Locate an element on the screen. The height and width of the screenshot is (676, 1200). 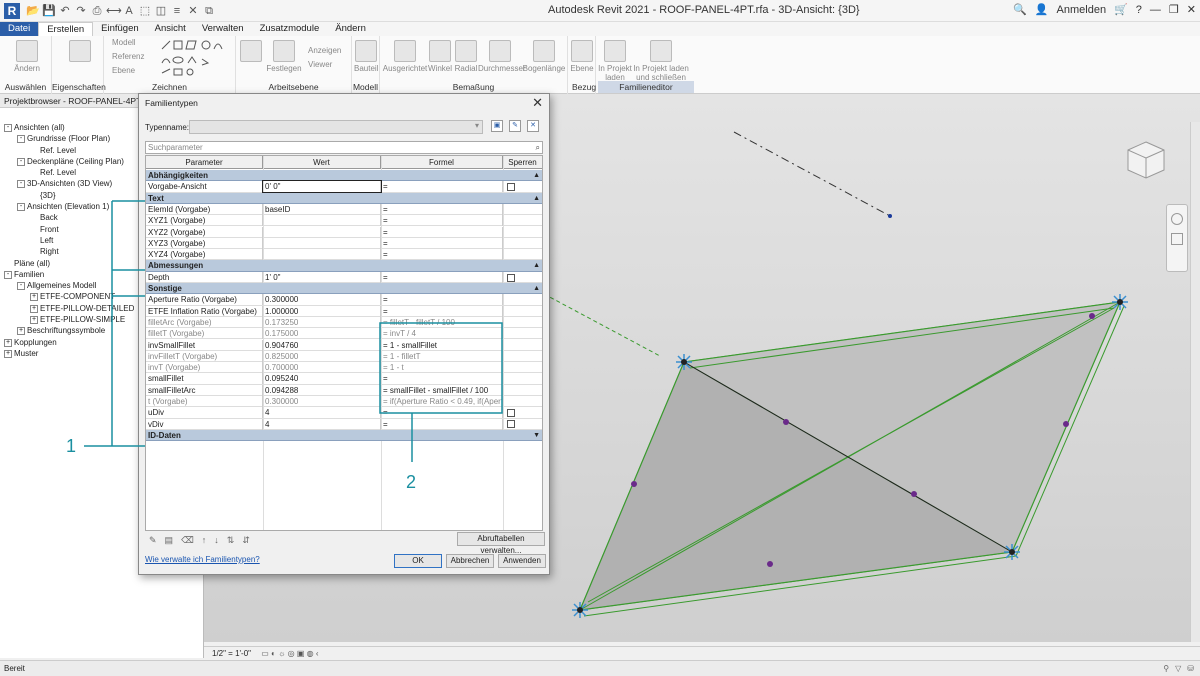
callout-1: 1 is located at coordinates (71, 446).